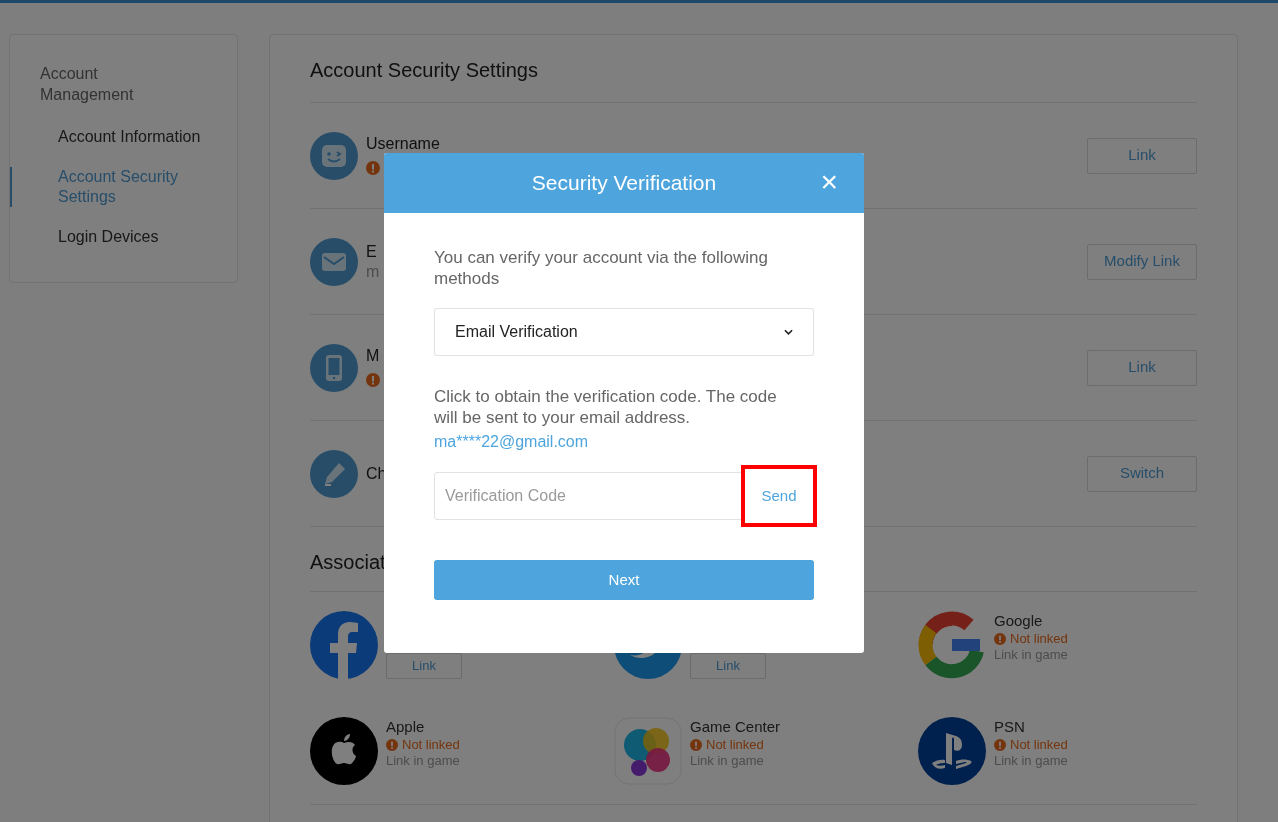 The image size is (1278, 822). What do you see at coordinates (624, 183) in the screenshot?
I see `dialog-title: Security Verification` at bounding box center [624, 183].